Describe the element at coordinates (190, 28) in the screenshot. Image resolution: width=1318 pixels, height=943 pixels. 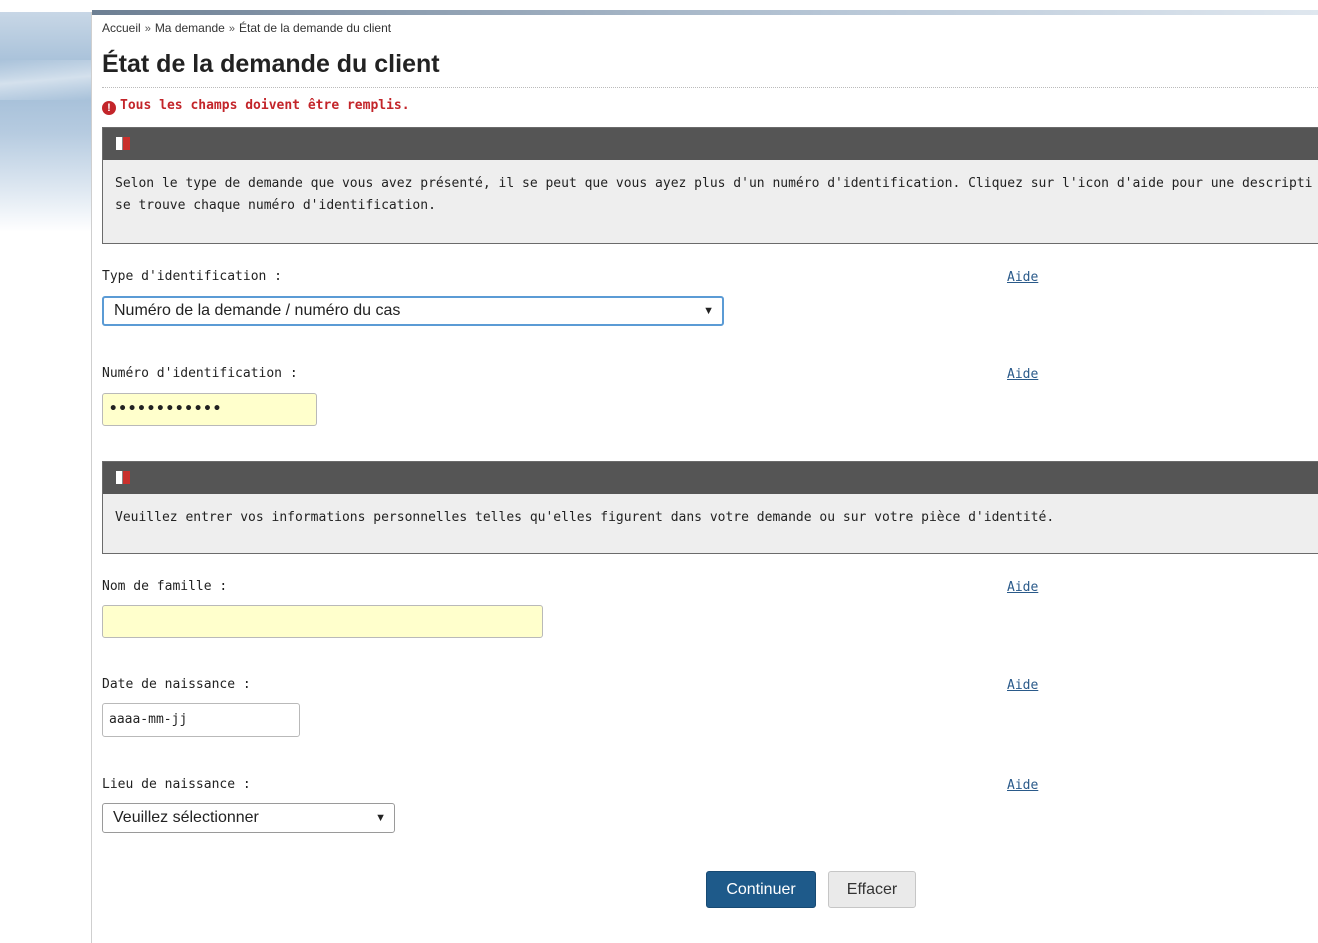
I see `breadcrumb-my-request-link: Ma demande` at that location.